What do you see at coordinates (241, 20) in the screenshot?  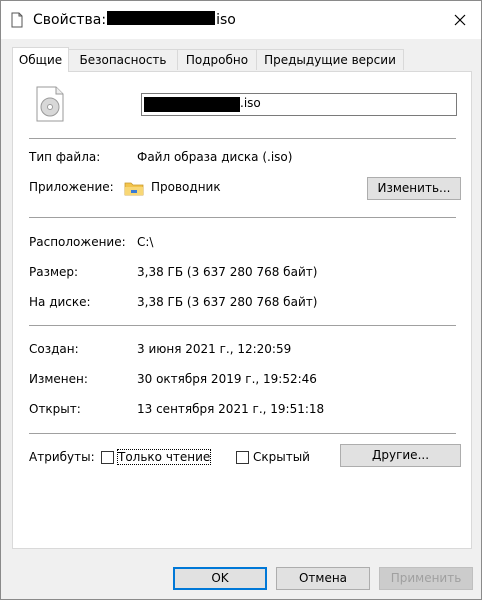 I see `title-bar: Свойства: iso` at bounding box center [241, 20].